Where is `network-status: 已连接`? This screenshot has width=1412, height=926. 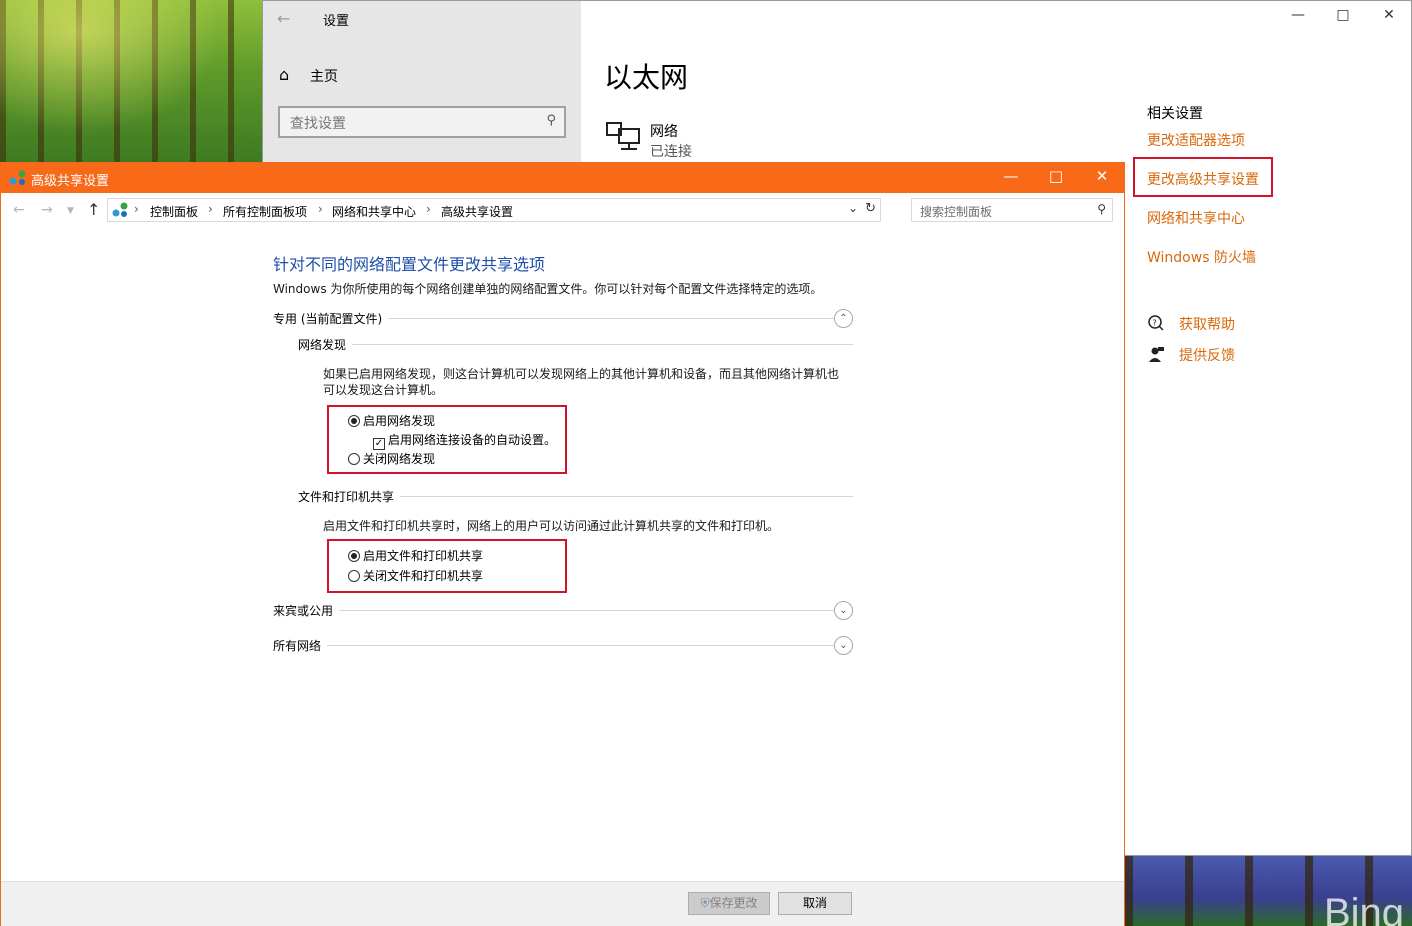 network-status: 已连接 is located at coordinates (671, 152).